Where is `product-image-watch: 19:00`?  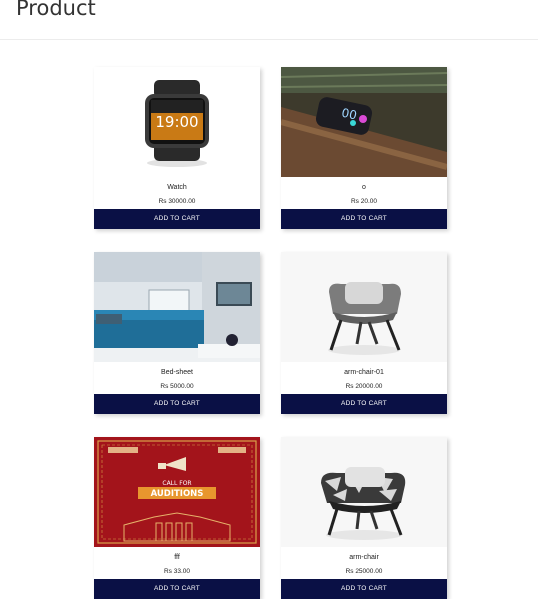
product-image-watch: 19:00 is located at coordinates (177, 122).